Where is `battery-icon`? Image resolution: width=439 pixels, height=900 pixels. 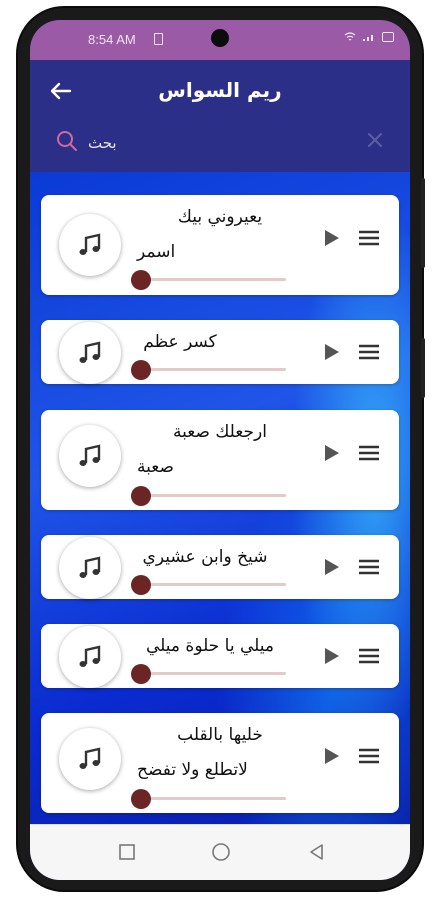 battery-icon is located at coordinates (388, 37).